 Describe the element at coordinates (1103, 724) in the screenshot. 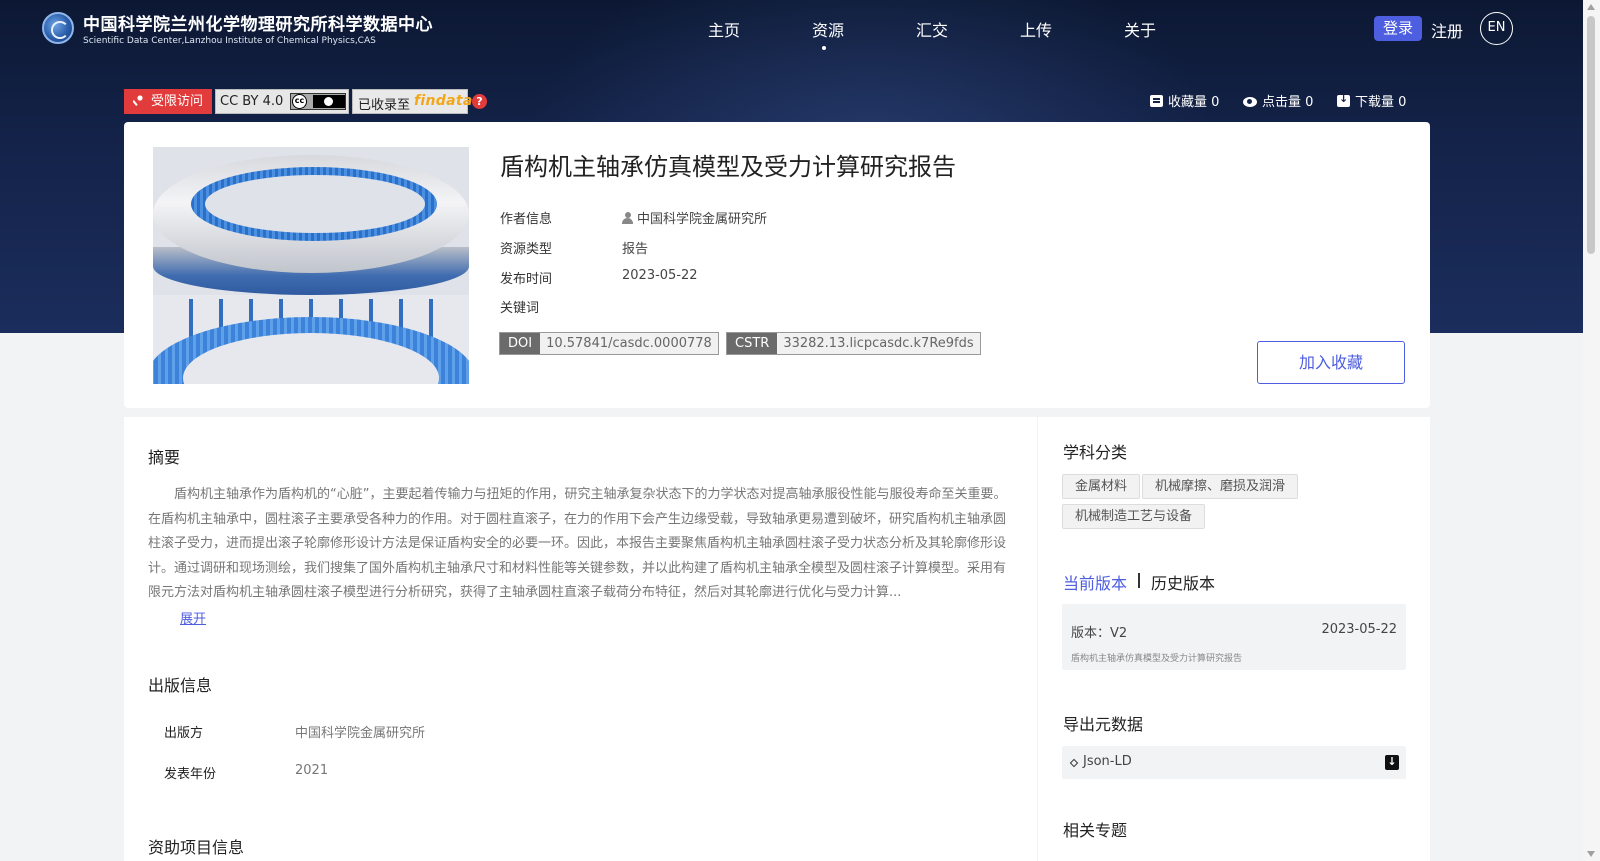

I see `export-title: 导出元数据` at that location.